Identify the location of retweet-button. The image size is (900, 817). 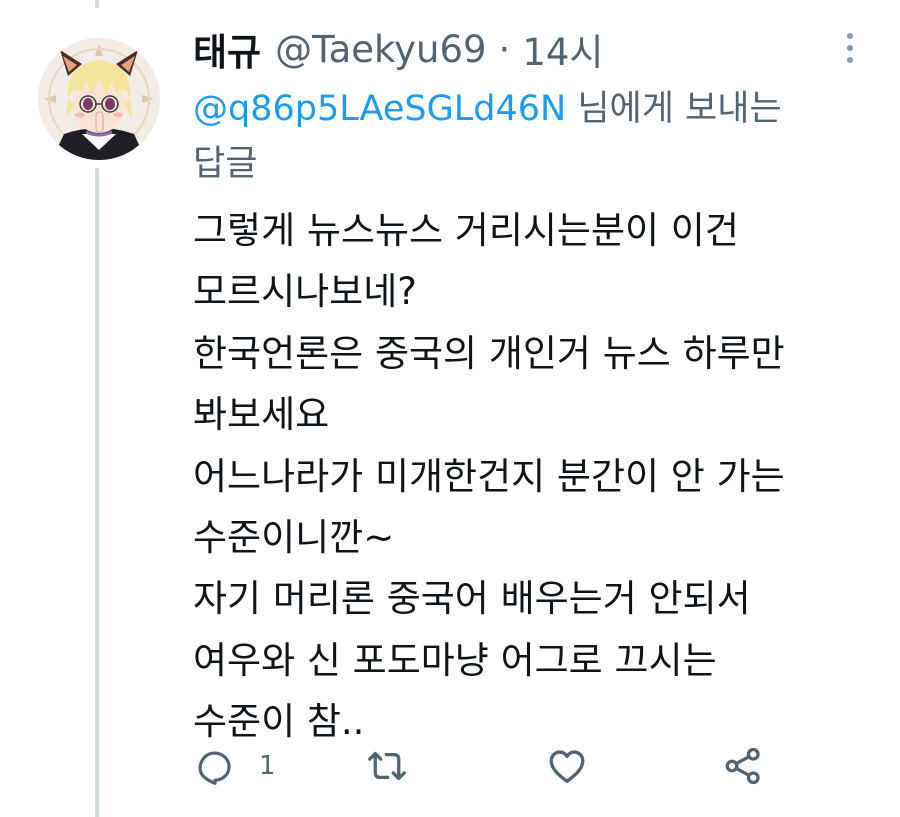
(387, 766).